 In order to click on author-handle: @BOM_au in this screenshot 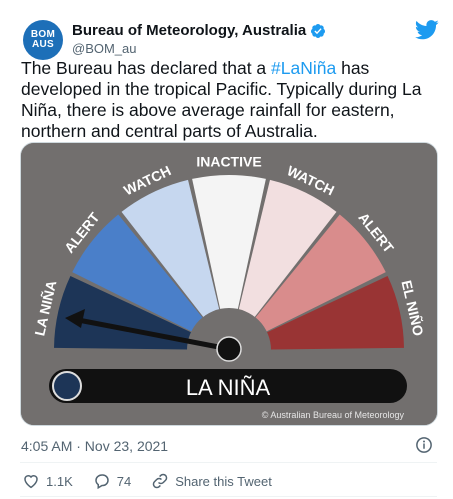, I will do `click(104, 48)`.